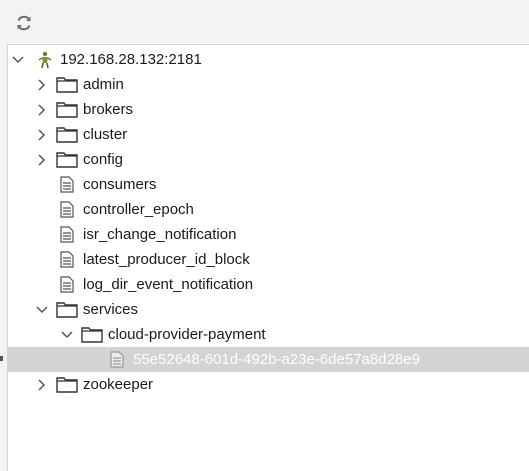 The height and width of the screenshot is (471, 529). I want to click on tree-node-admin: admin, so click(268, 84).